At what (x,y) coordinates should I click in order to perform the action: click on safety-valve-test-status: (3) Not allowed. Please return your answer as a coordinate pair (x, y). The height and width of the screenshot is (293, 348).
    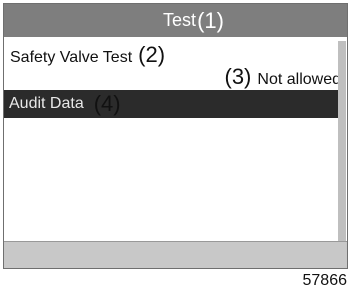
    Looking at the image, I should click on (283, 77).